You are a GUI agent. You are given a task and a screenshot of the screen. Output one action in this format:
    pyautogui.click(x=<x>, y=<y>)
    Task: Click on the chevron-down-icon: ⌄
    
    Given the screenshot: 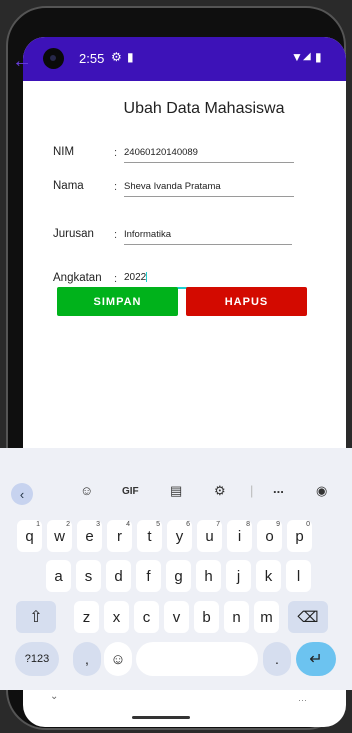 What is the action you would take?
    pyautogui.click(x=54, y=696)
    